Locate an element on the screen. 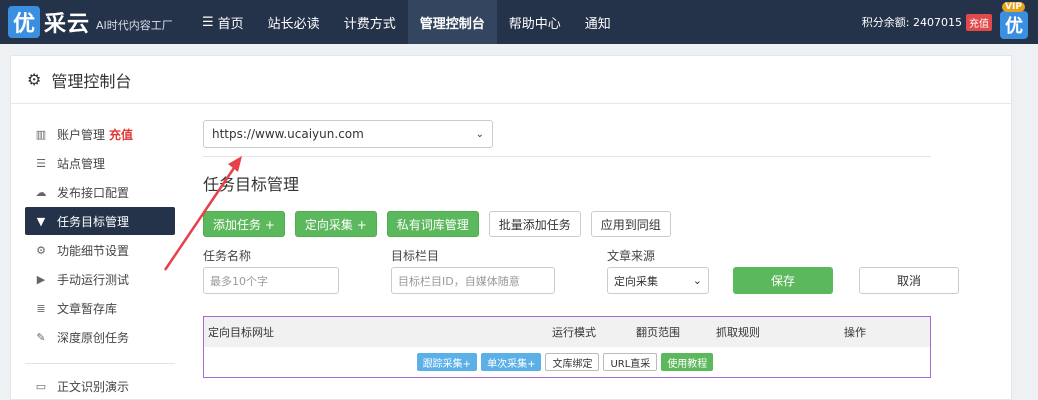  targeted-collect-button: 定向采集 + is located at coordinates (335, 224).